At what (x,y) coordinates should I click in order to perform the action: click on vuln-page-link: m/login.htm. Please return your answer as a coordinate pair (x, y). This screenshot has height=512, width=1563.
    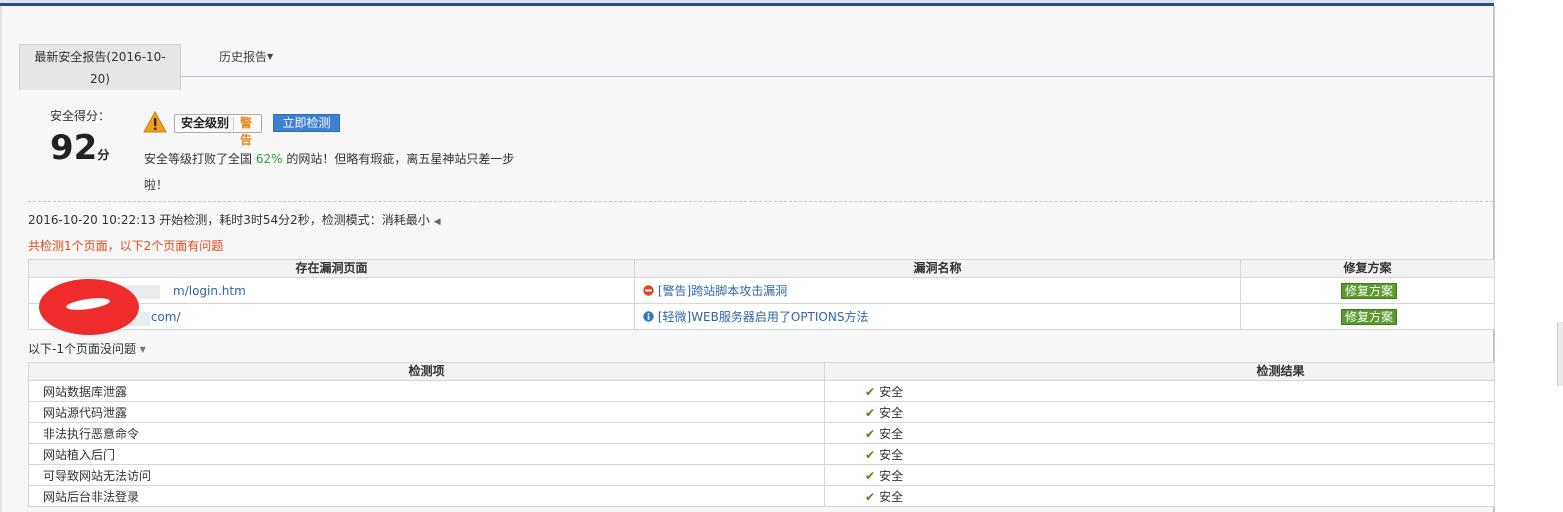
    Looking at the image, I should click on (209, 291).